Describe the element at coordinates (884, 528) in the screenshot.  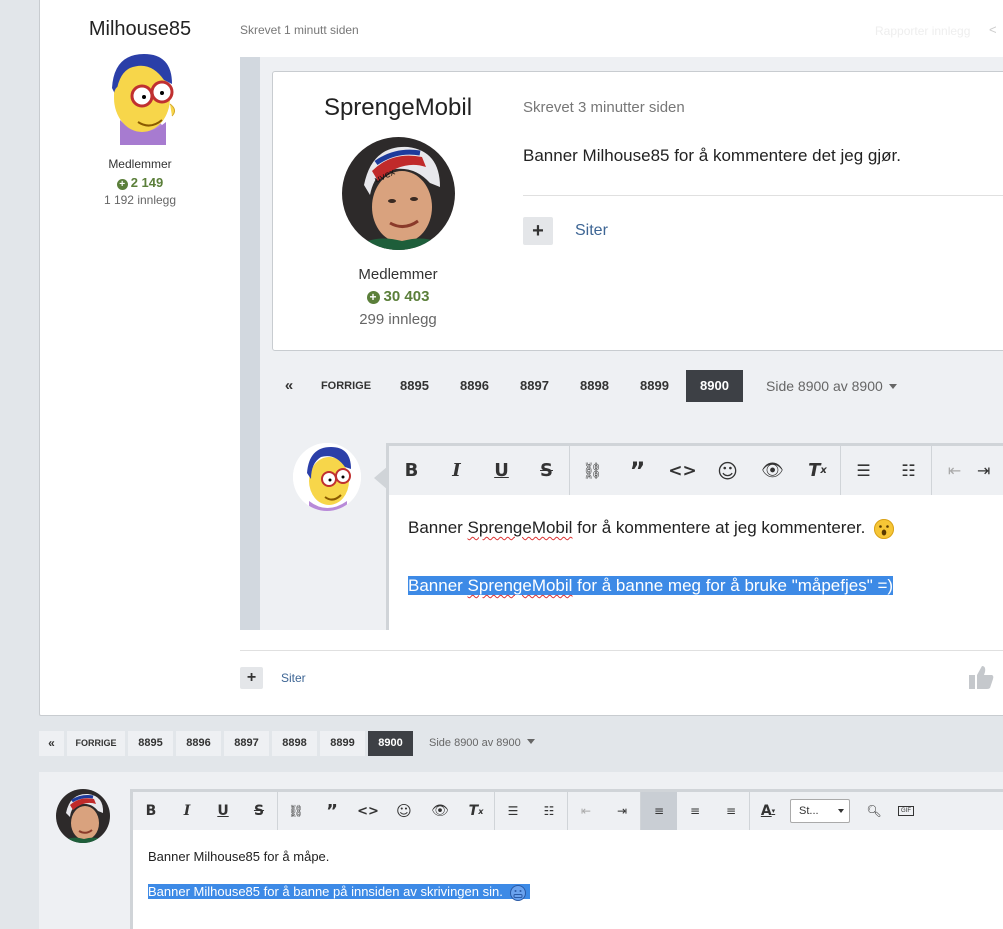
I see `astonished-emoji-icon` at that location.